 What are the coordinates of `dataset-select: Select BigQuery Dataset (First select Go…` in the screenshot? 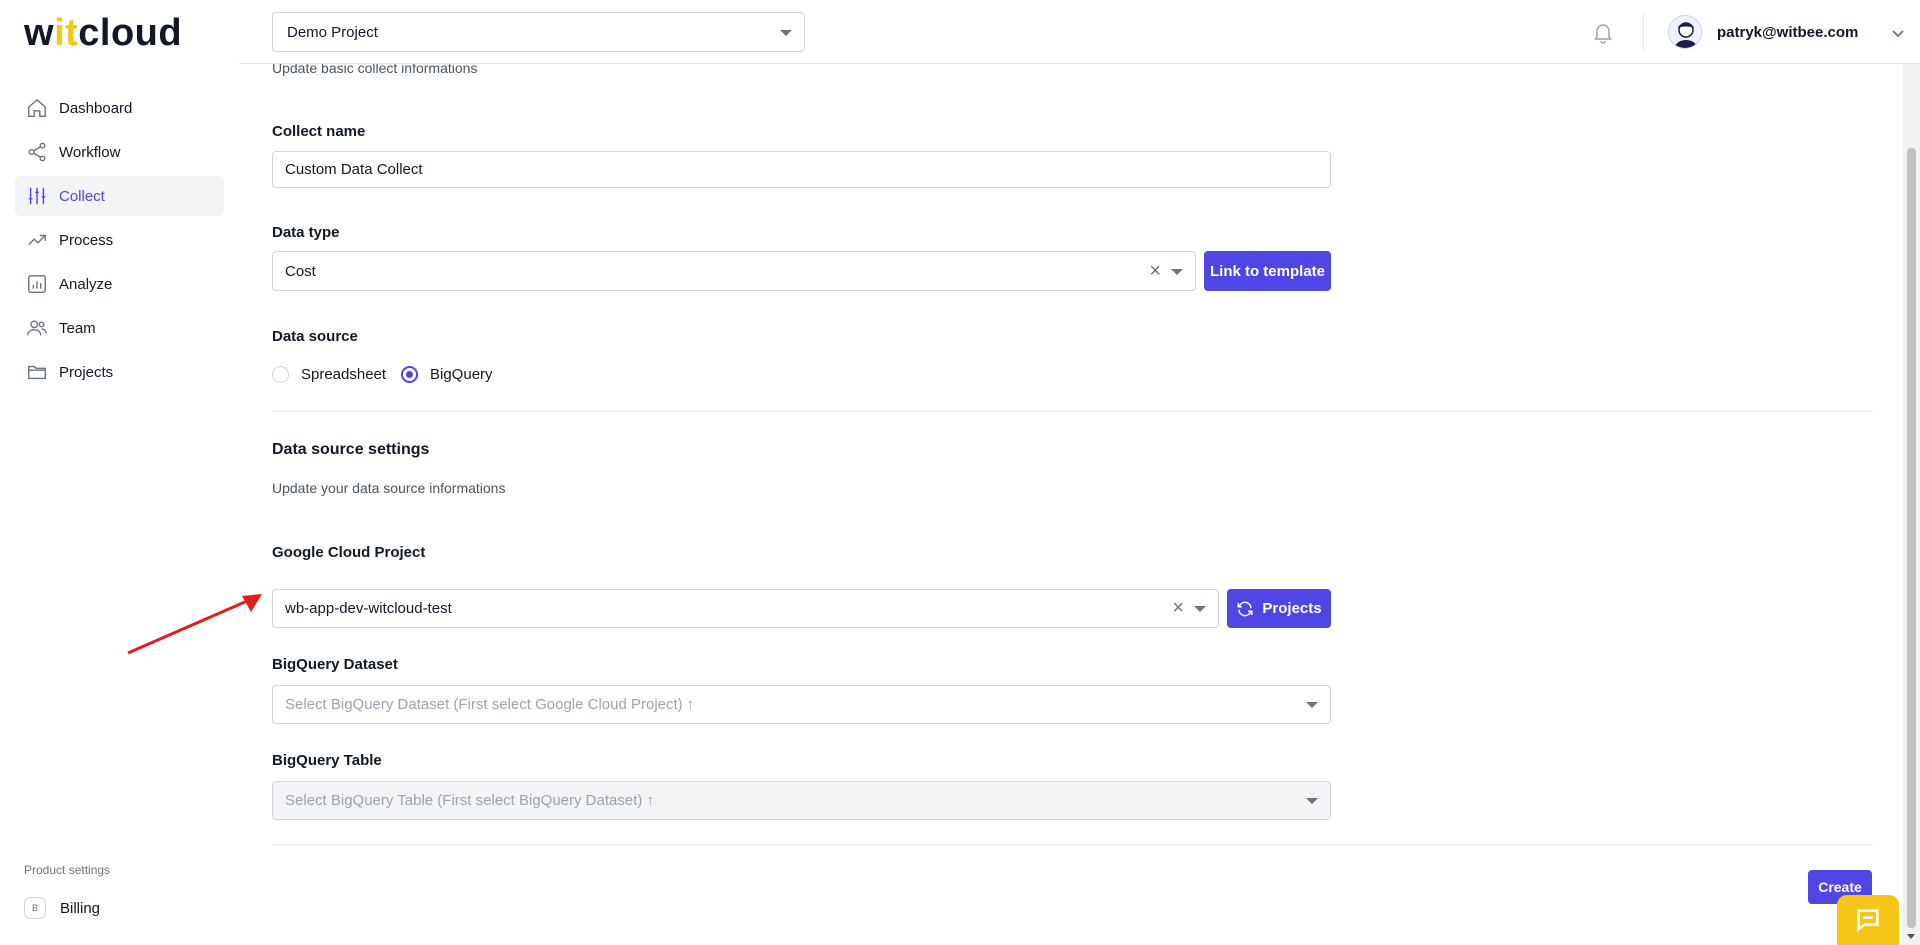 It's located at (801, 704).